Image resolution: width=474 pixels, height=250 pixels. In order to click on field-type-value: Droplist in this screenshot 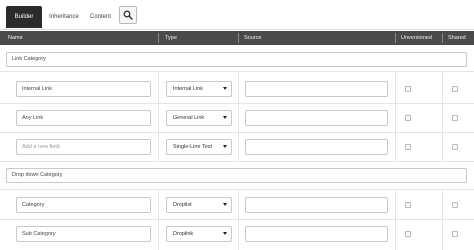, I will do `click(182, 205)`.